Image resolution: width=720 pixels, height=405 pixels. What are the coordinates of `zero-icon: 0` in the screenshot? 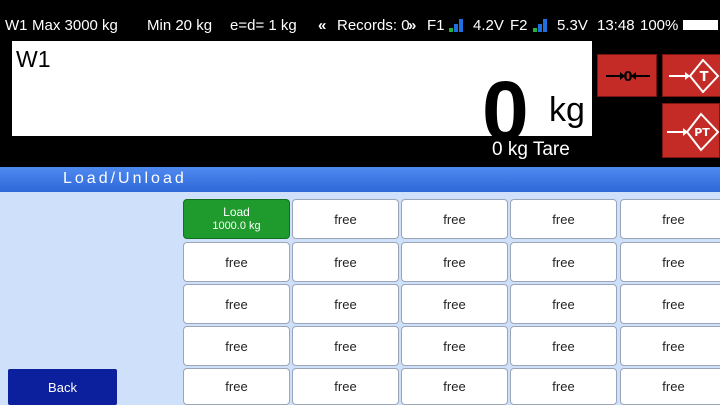 It's located at (628, 77).